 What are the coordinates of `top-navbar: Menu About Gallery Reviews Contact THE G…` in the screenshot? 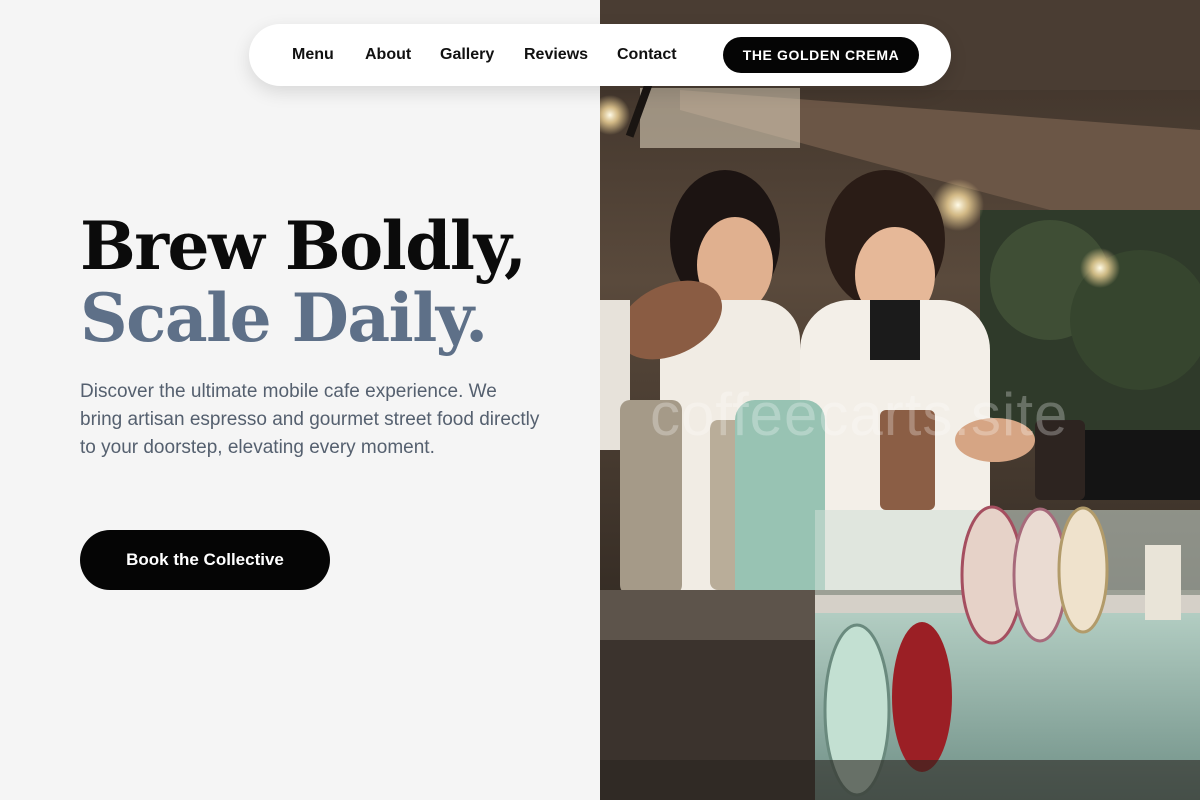 It's located at (600, 55).